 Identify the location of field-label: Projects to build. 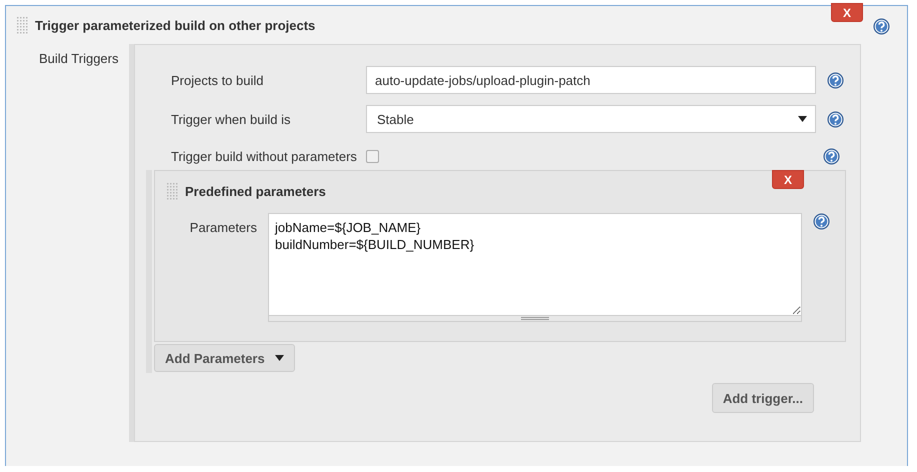
(217, 80).